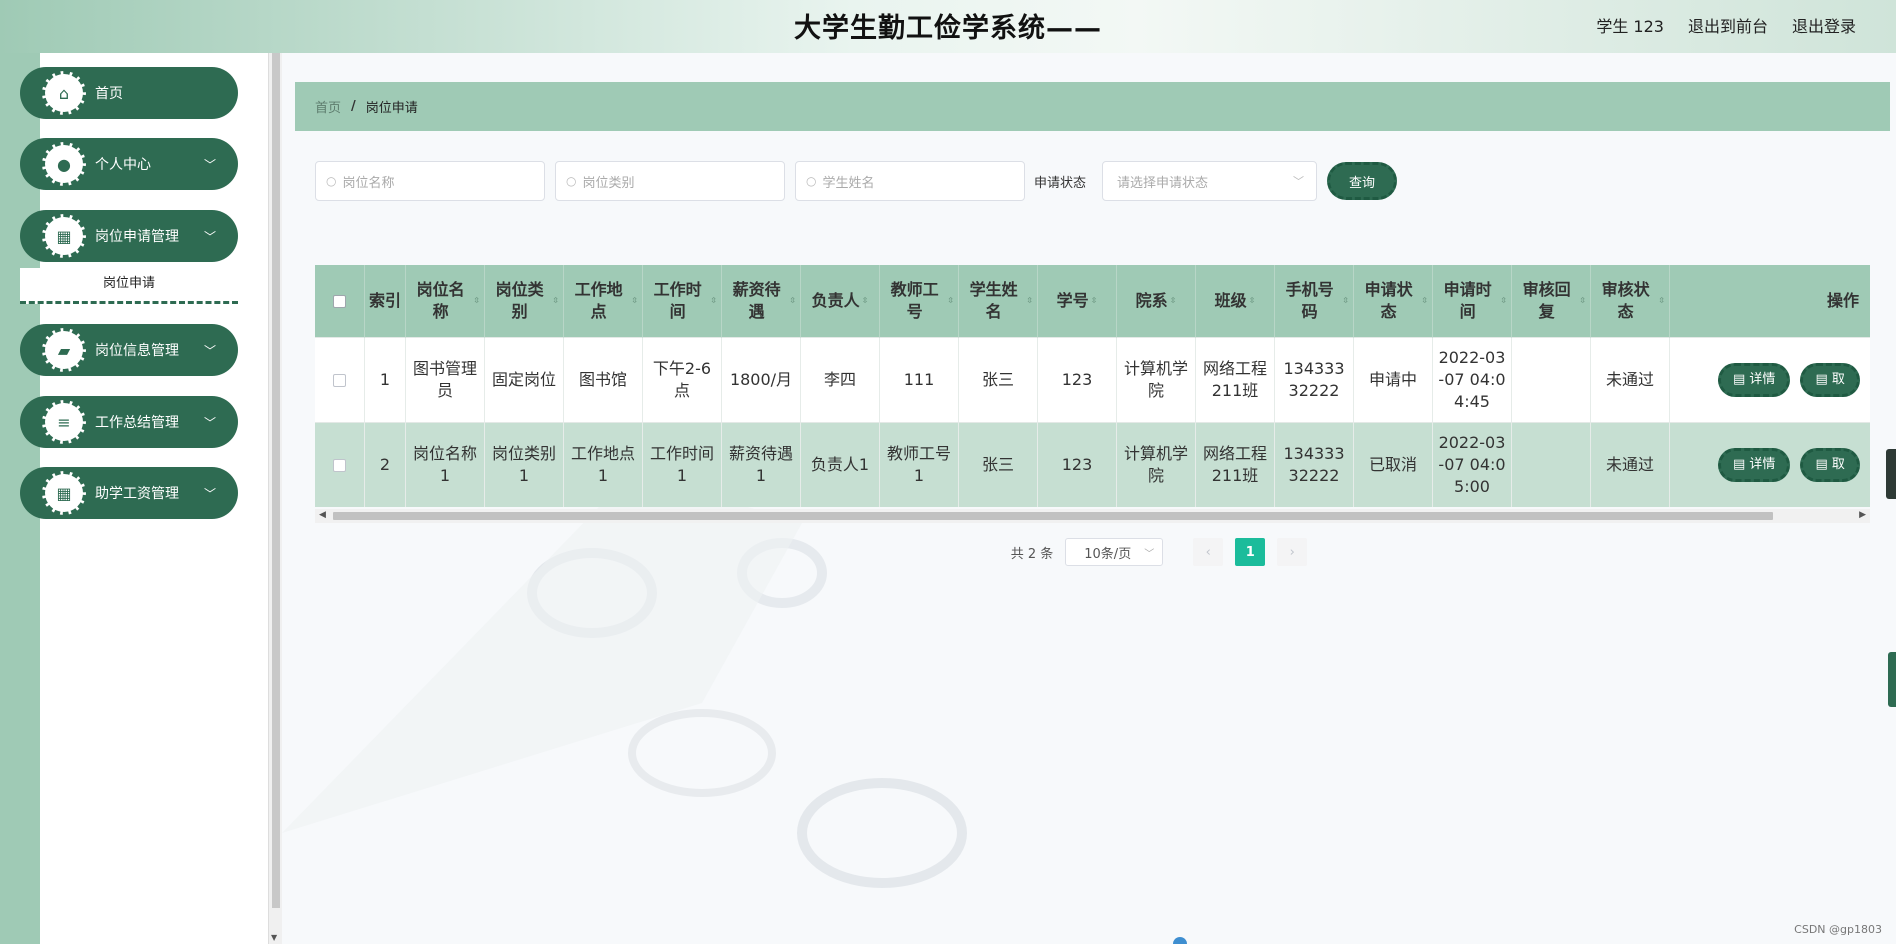 Image resolution: width=1896 pixels, height=944 pixels. I want to click on prev-page-button: ‹, so click(1208, 552).